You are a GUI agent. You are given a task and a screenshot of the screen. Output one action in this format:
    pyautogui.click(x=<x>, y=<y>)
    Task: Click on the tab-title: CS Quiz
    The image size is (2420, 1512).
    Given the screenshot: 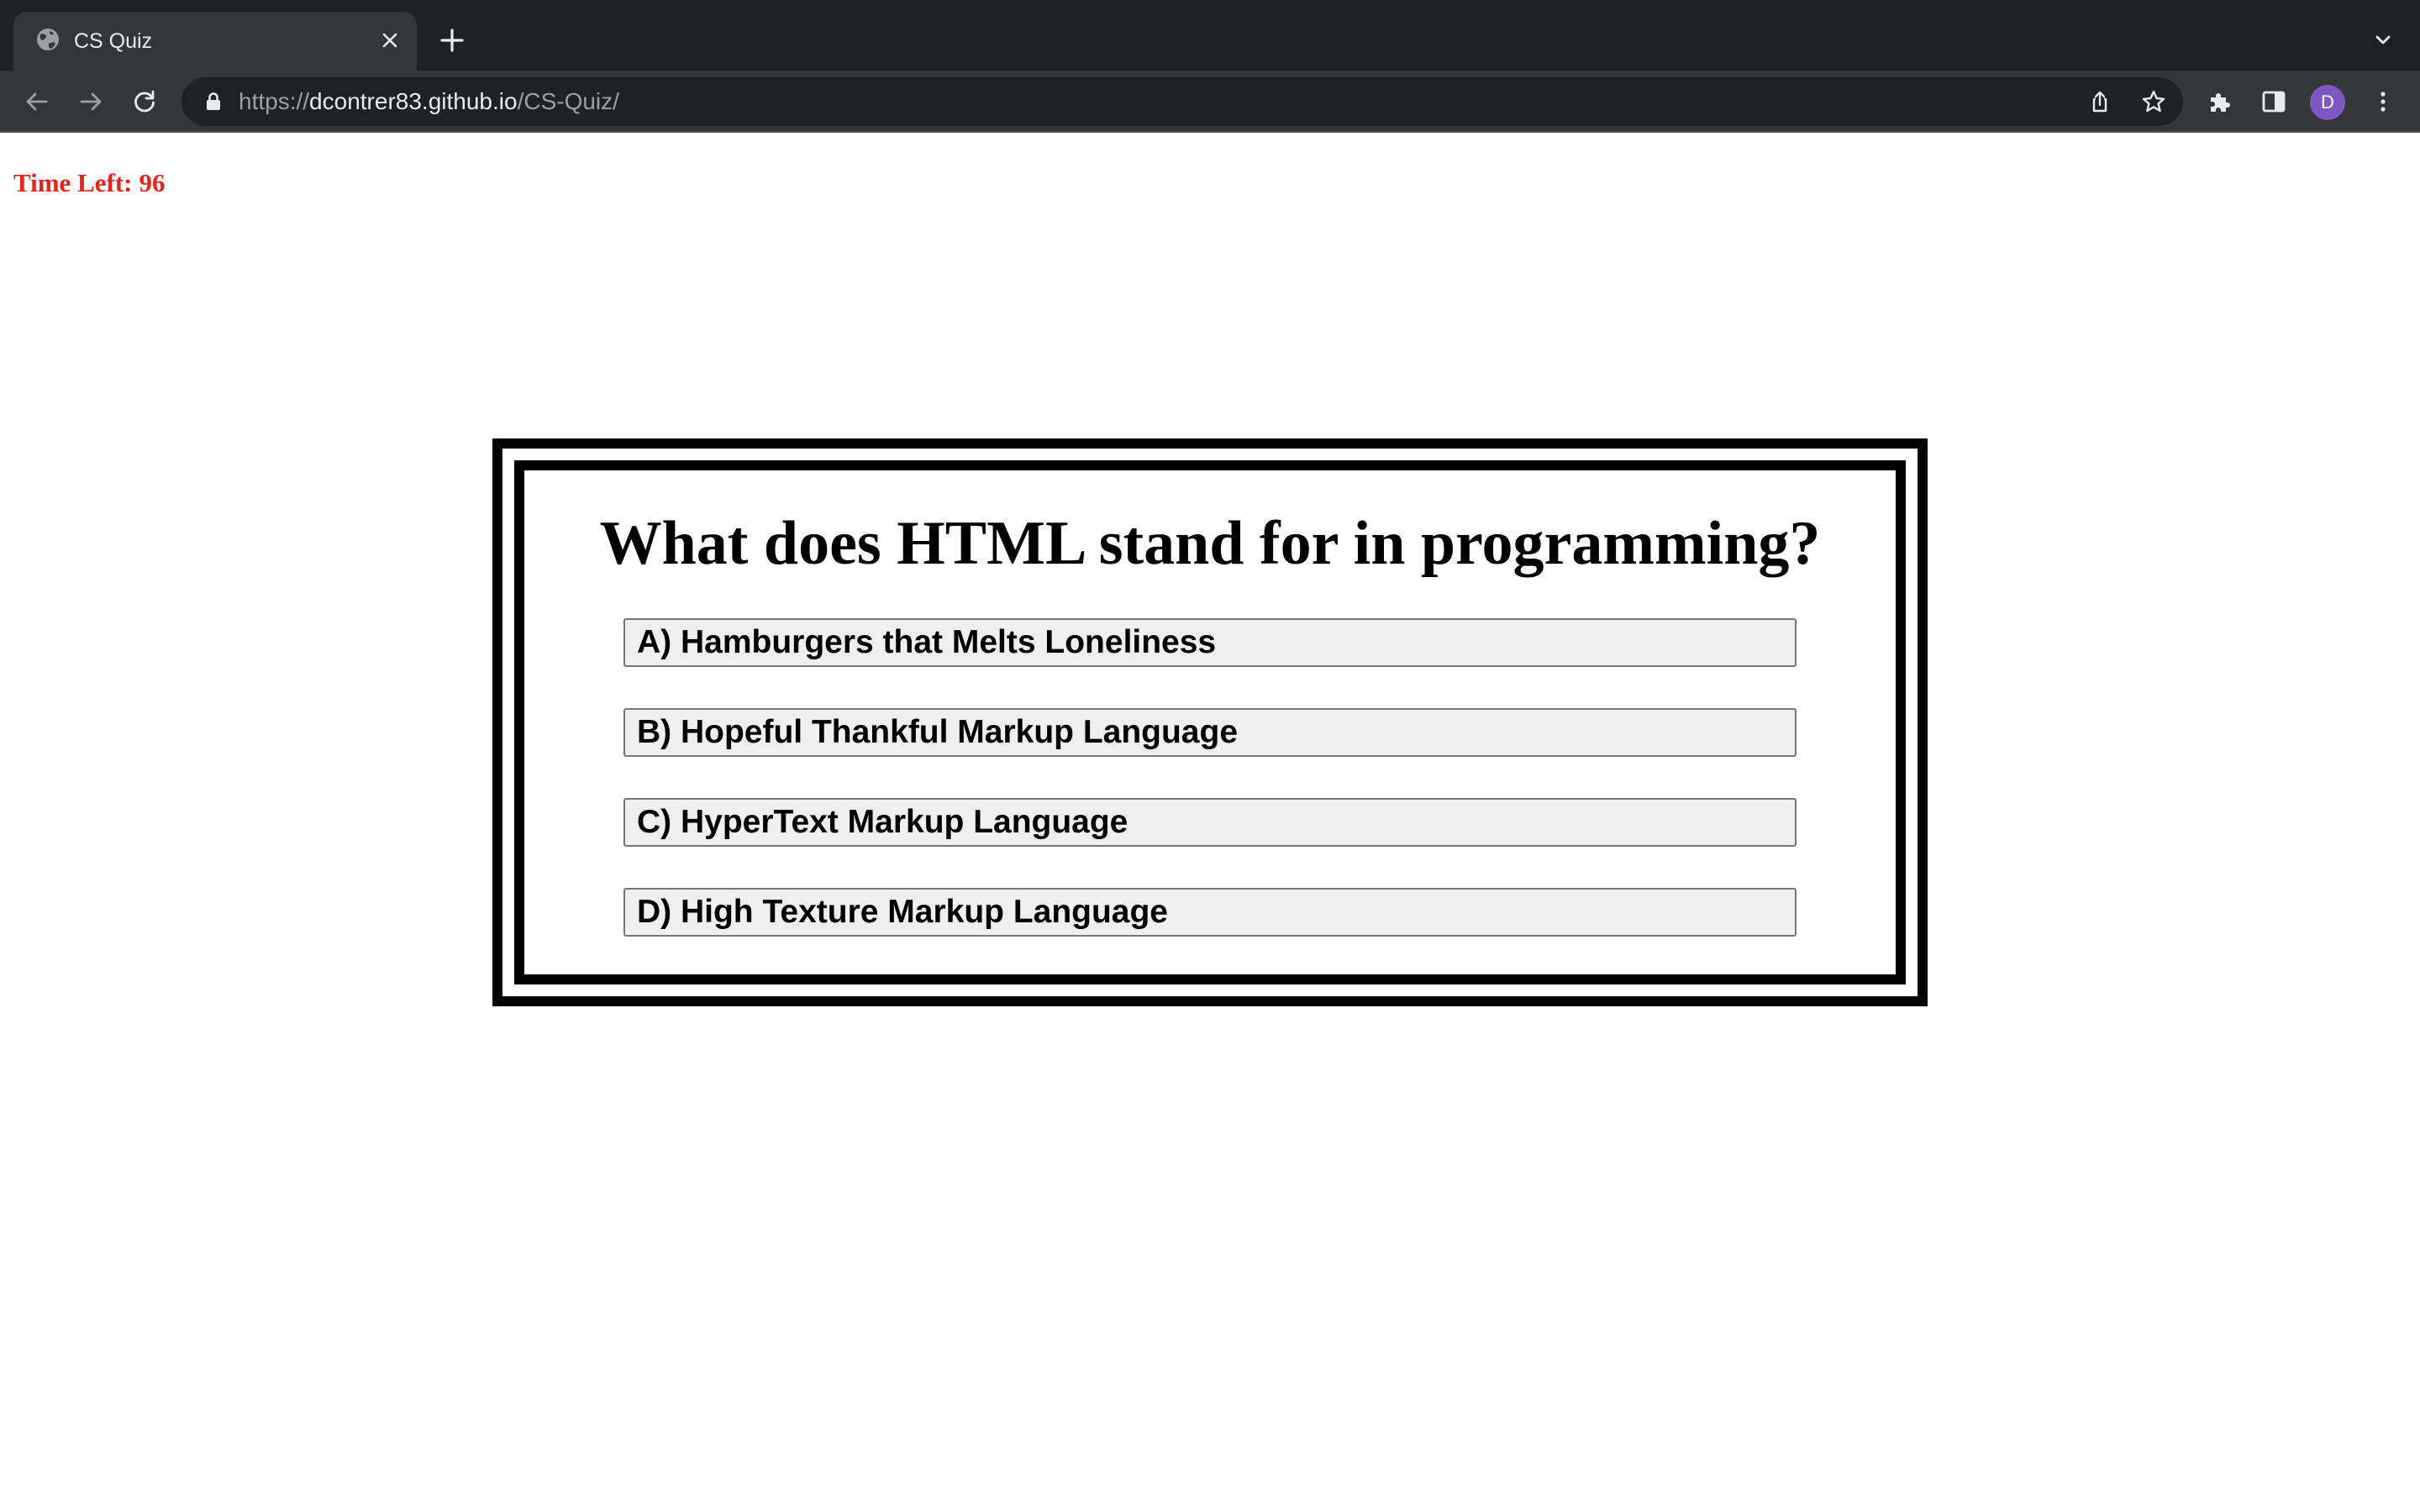 What is the action you would take?
    pyautogui.click(x=113, y=41)
    